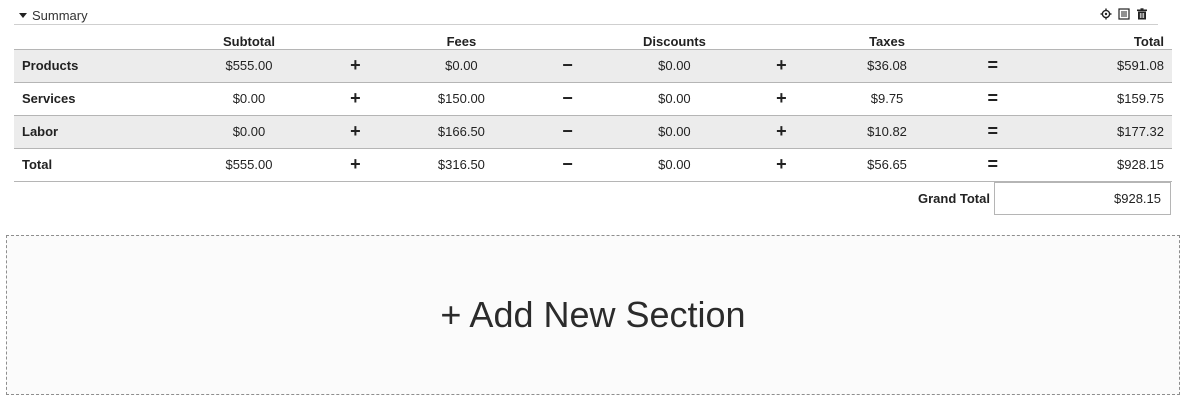 The height and width of the screenshot is (401, 1186). Describe the element at coordinates (1142, 14) in the screenshot. I see `trash-icon` at that location.